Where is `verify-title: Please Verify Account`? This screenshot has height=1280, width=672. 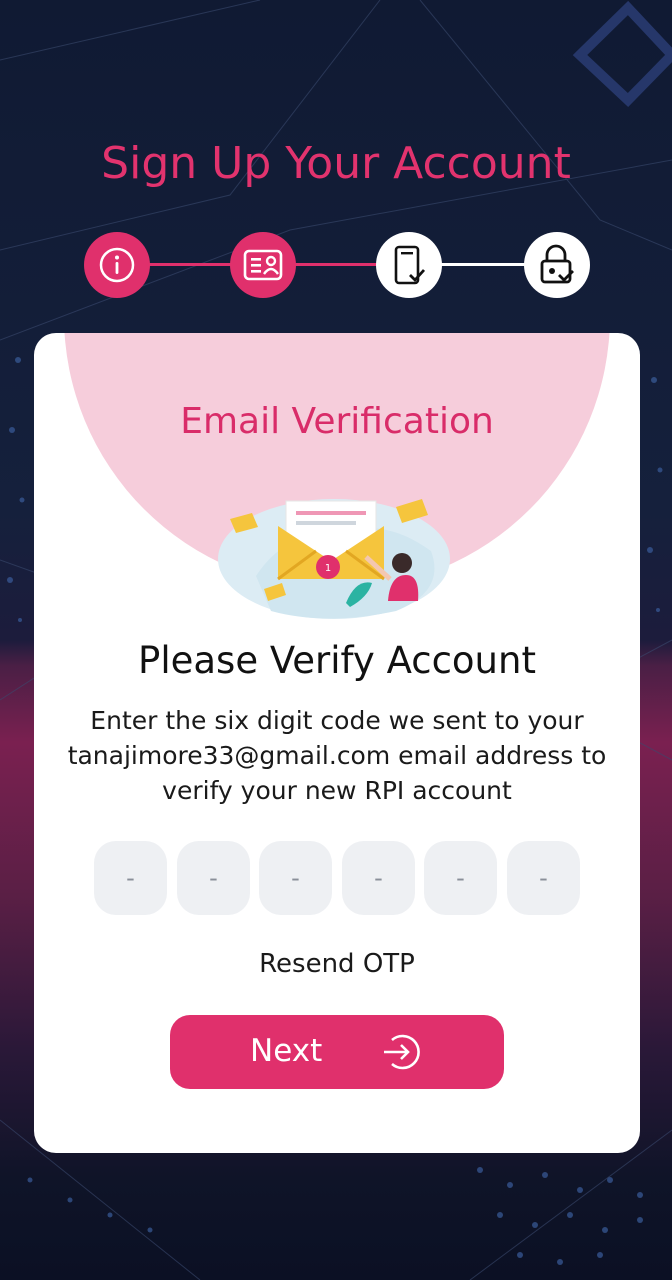 verify-title: Please Verify Account is located at coordinates (337, 660).